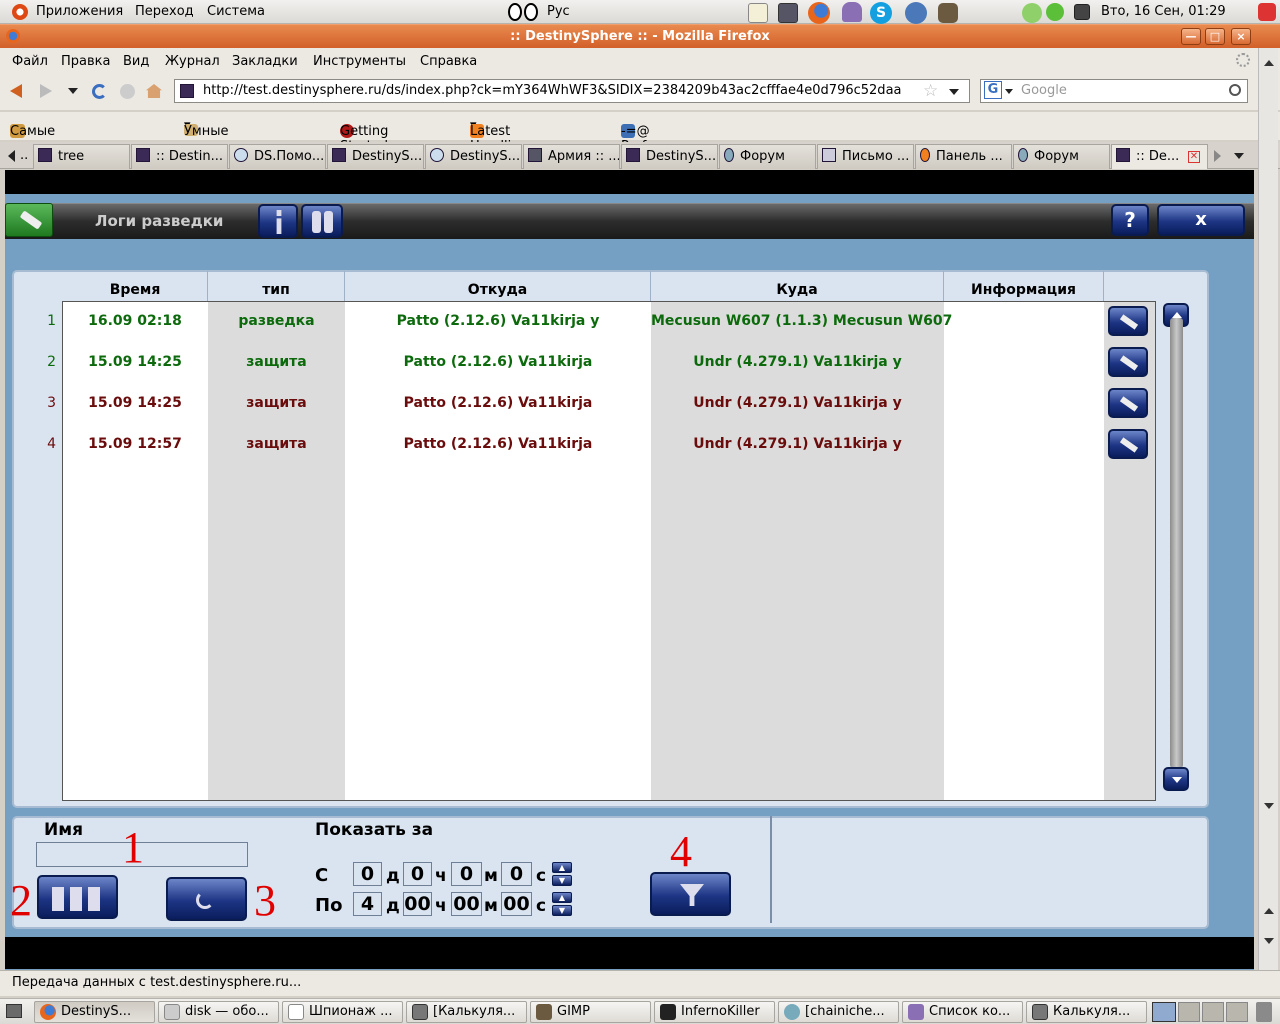  I want to click on row-to: Mecusun W607 (1.1.3) Mecusun W607, so click(801, 321).